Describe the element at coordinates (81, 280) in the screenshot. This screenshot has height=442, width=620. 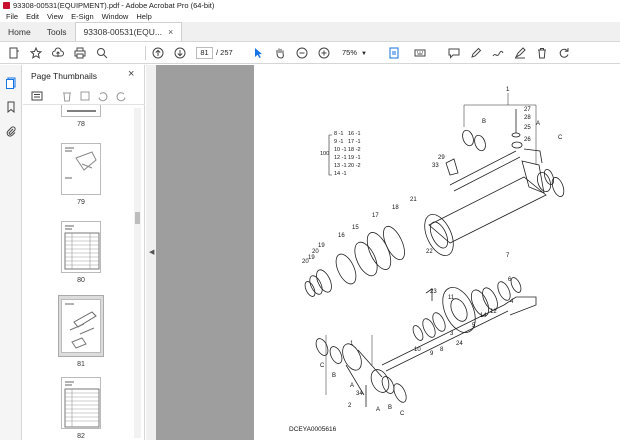
I see `thumbnail-label-80: 80` at that location.